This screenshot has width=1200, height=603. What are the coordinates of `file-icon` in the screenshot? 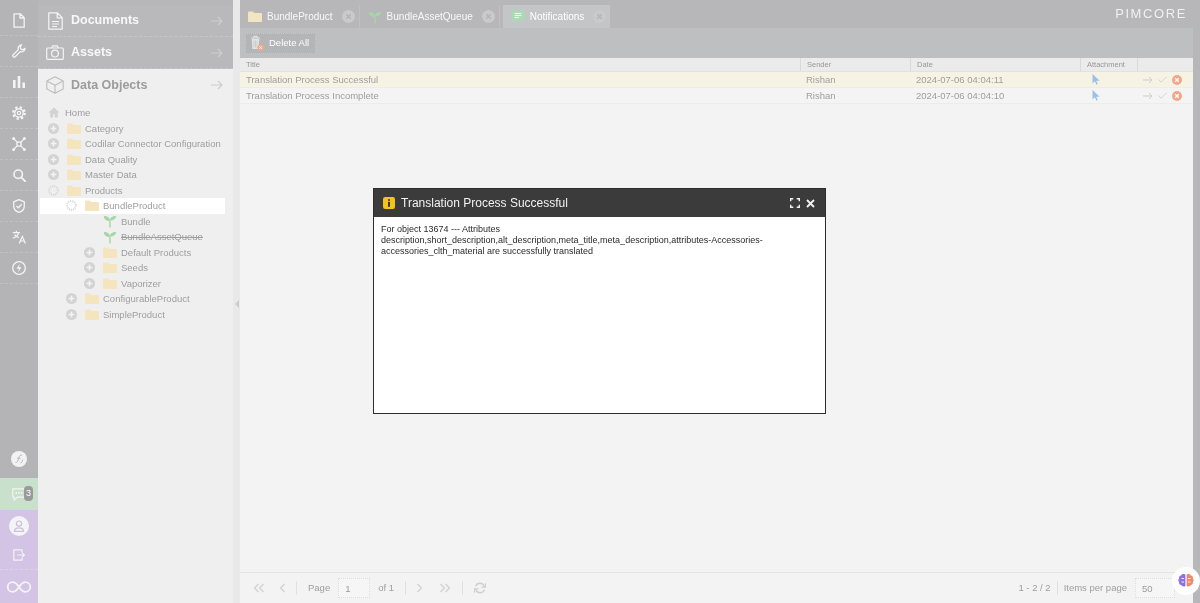 It's located at (19, 20).